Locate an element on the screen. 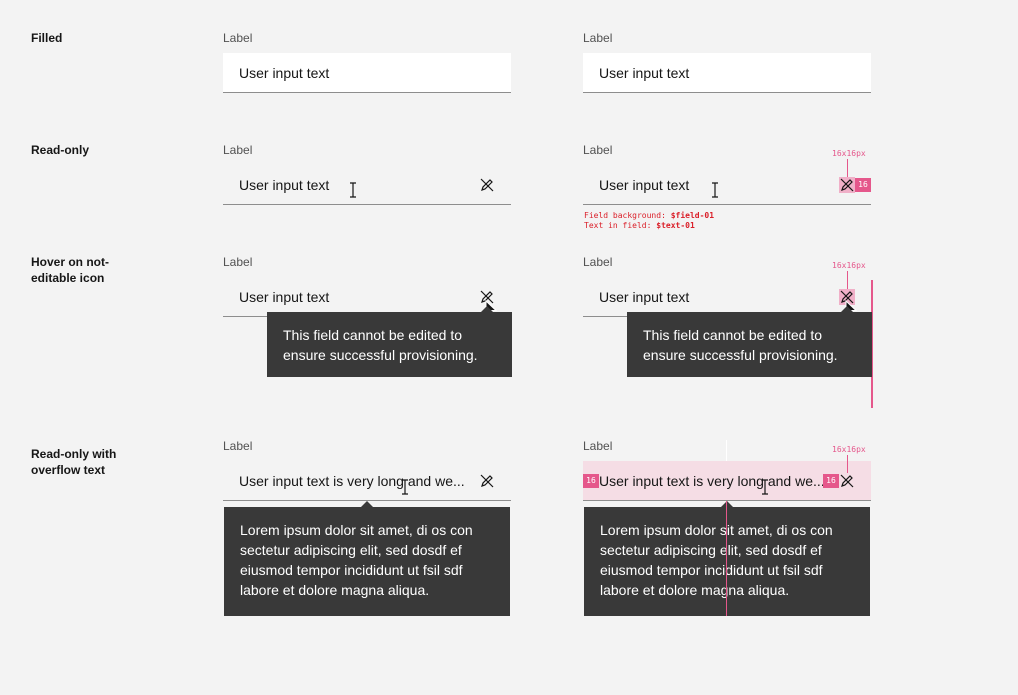 This screenshot has width=1018, height=695. spec-note-text: Text in field: $text-01 is located at coordinates (639, 226).